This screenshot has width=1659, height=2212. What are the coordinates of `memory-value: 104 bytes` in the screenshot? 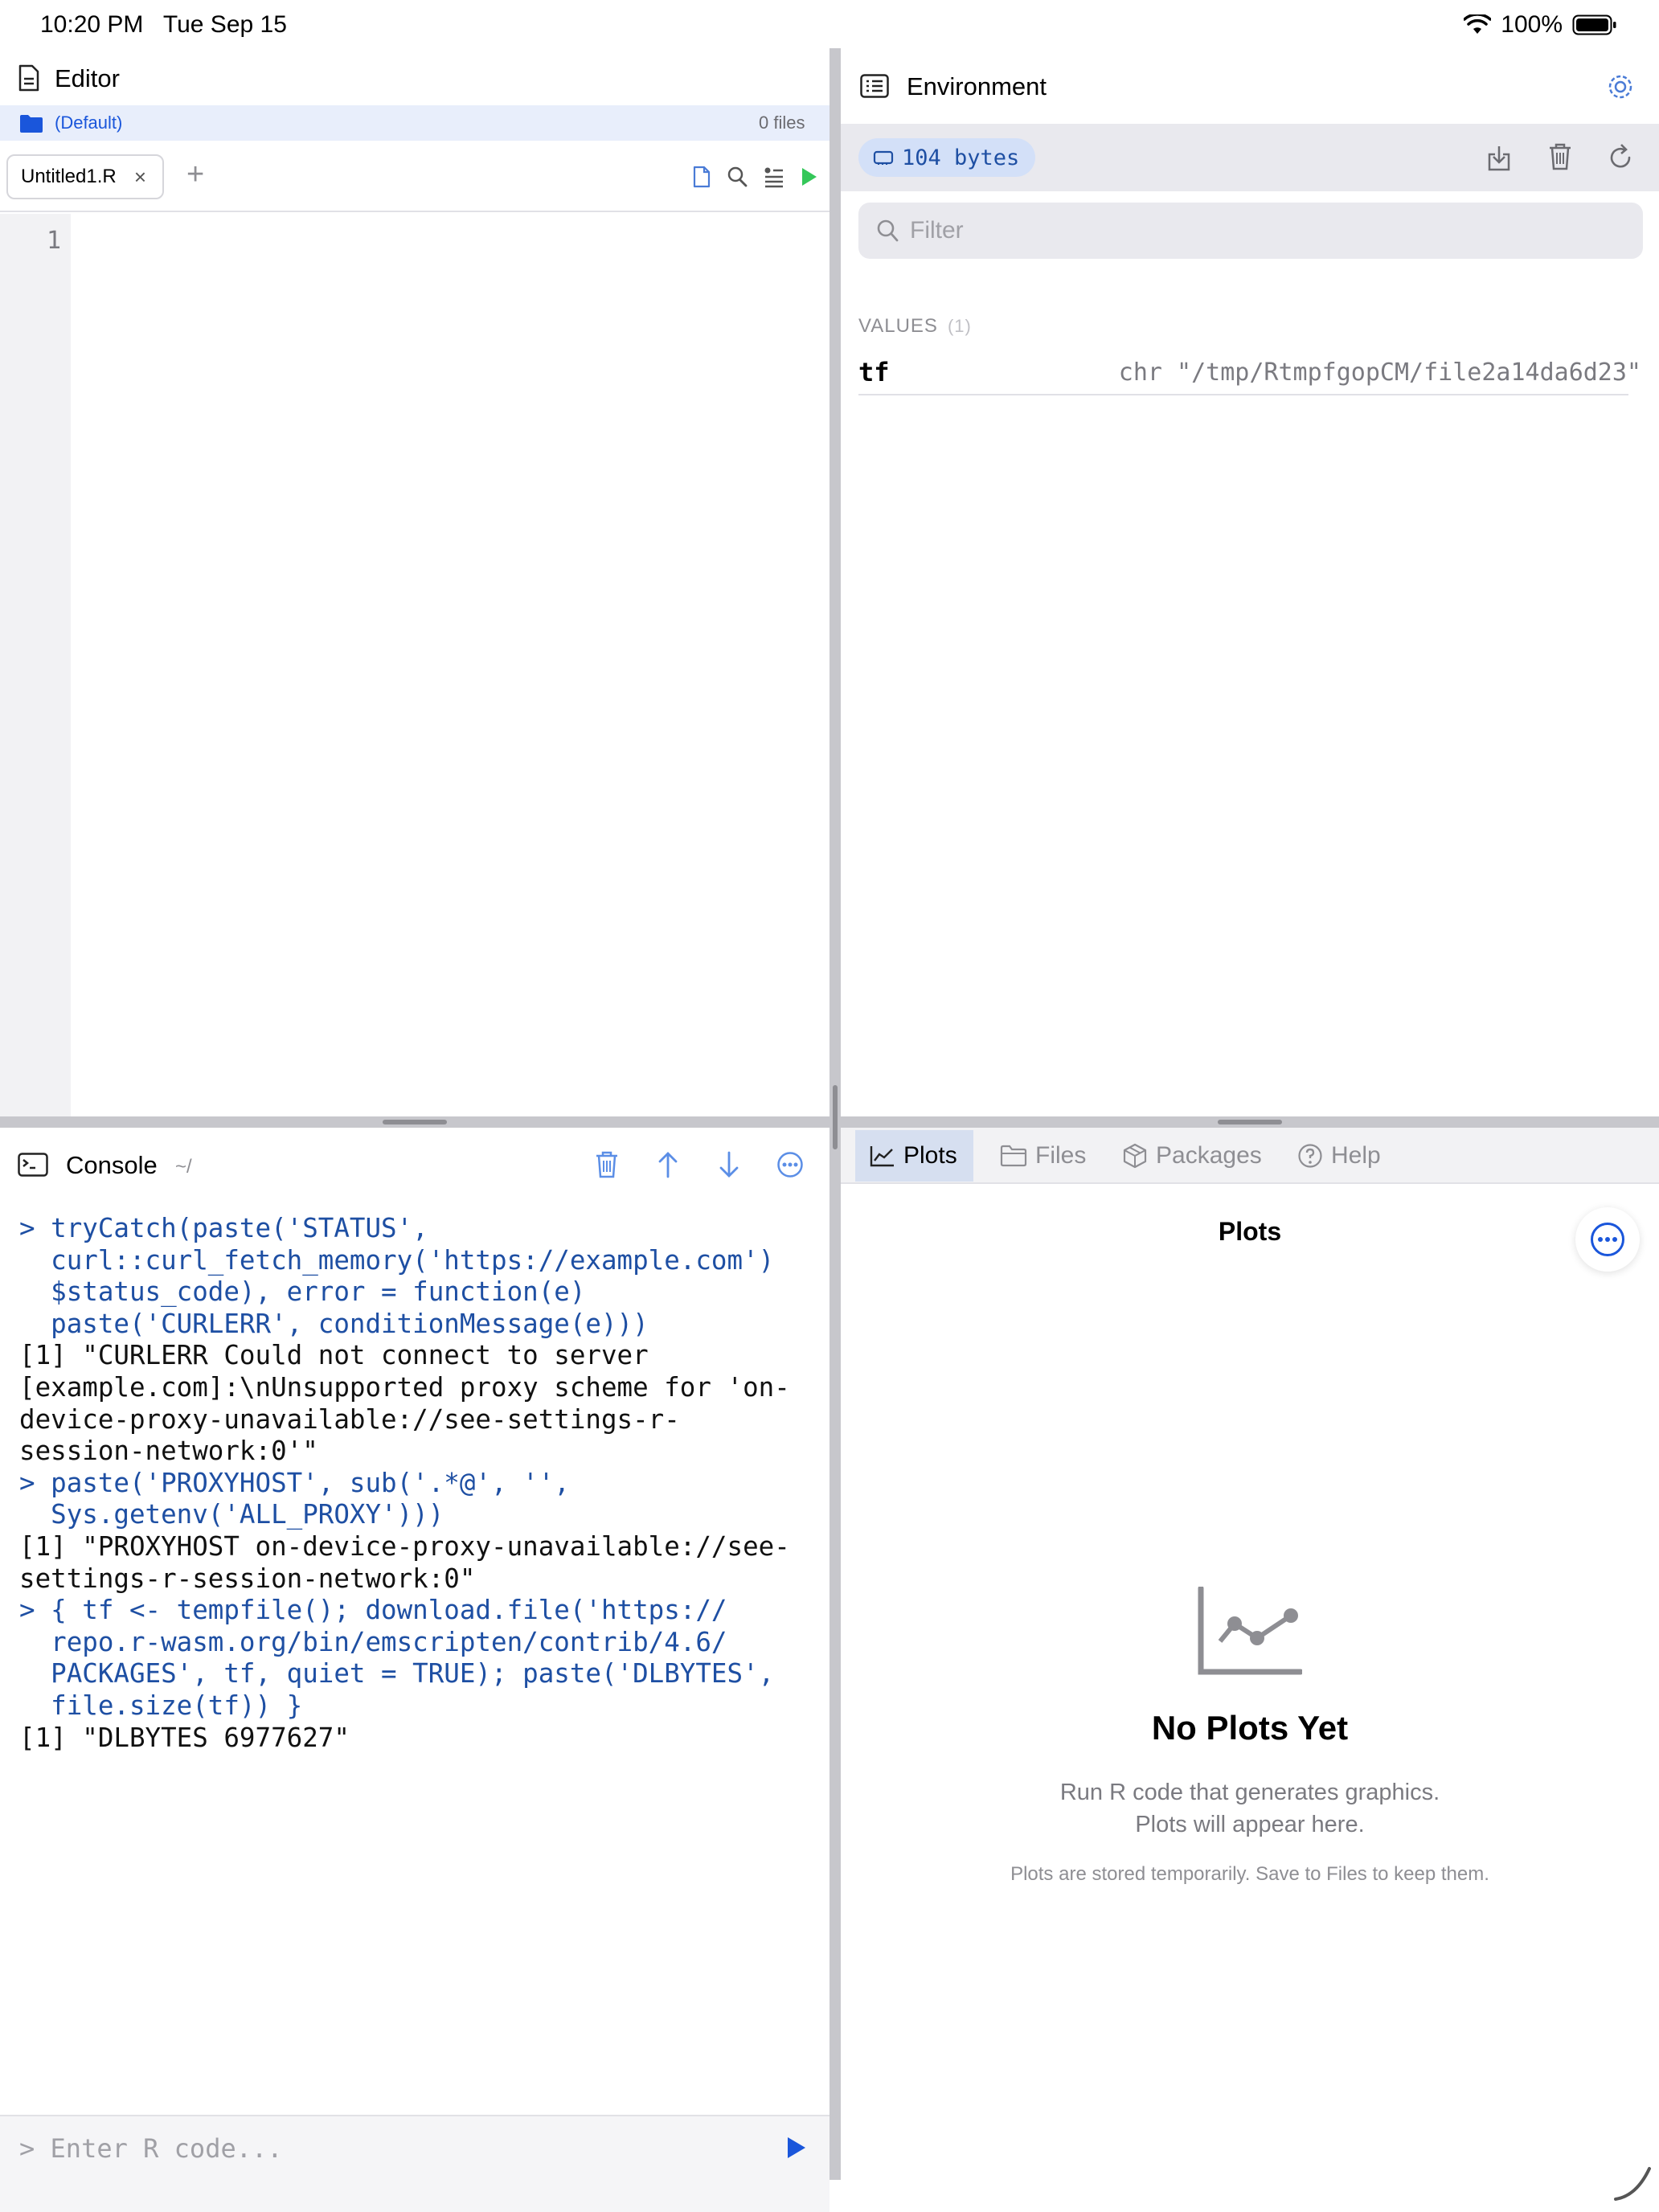 It's located at (961, 157).